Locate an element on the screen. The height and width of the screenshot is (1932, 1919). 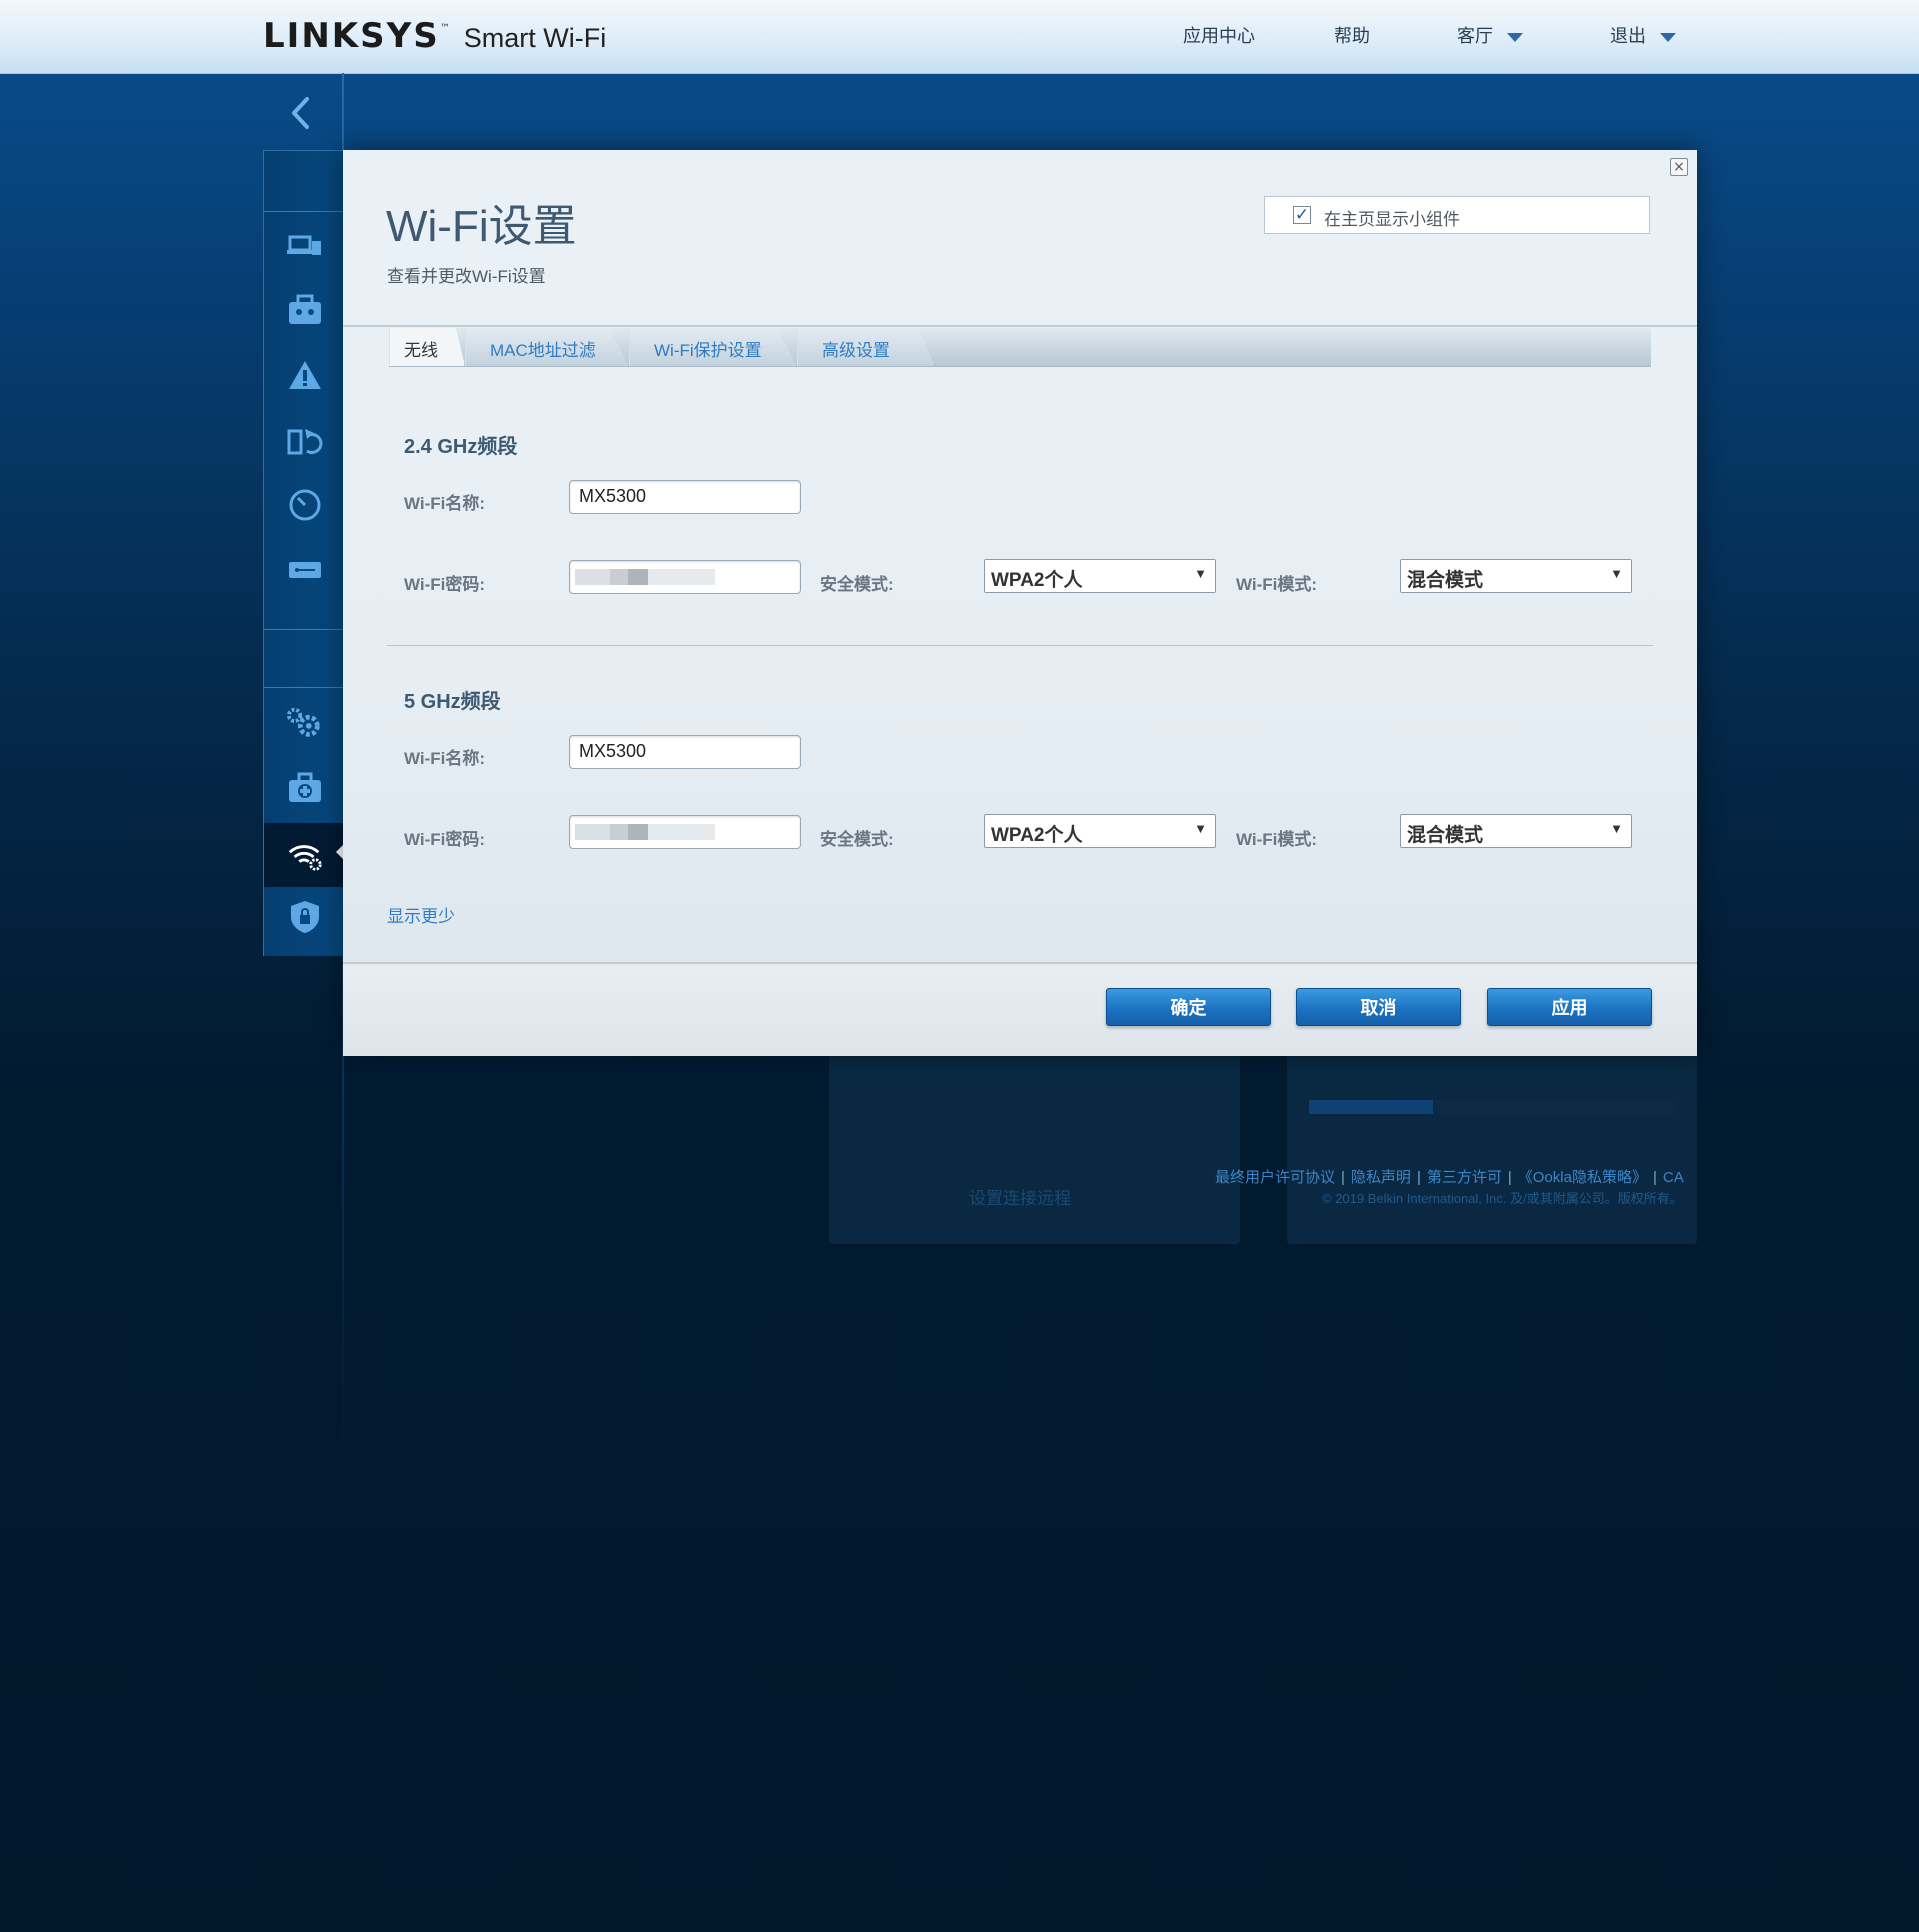
nav-logout-menu: 退出 is located at coordinates (1643, 35).